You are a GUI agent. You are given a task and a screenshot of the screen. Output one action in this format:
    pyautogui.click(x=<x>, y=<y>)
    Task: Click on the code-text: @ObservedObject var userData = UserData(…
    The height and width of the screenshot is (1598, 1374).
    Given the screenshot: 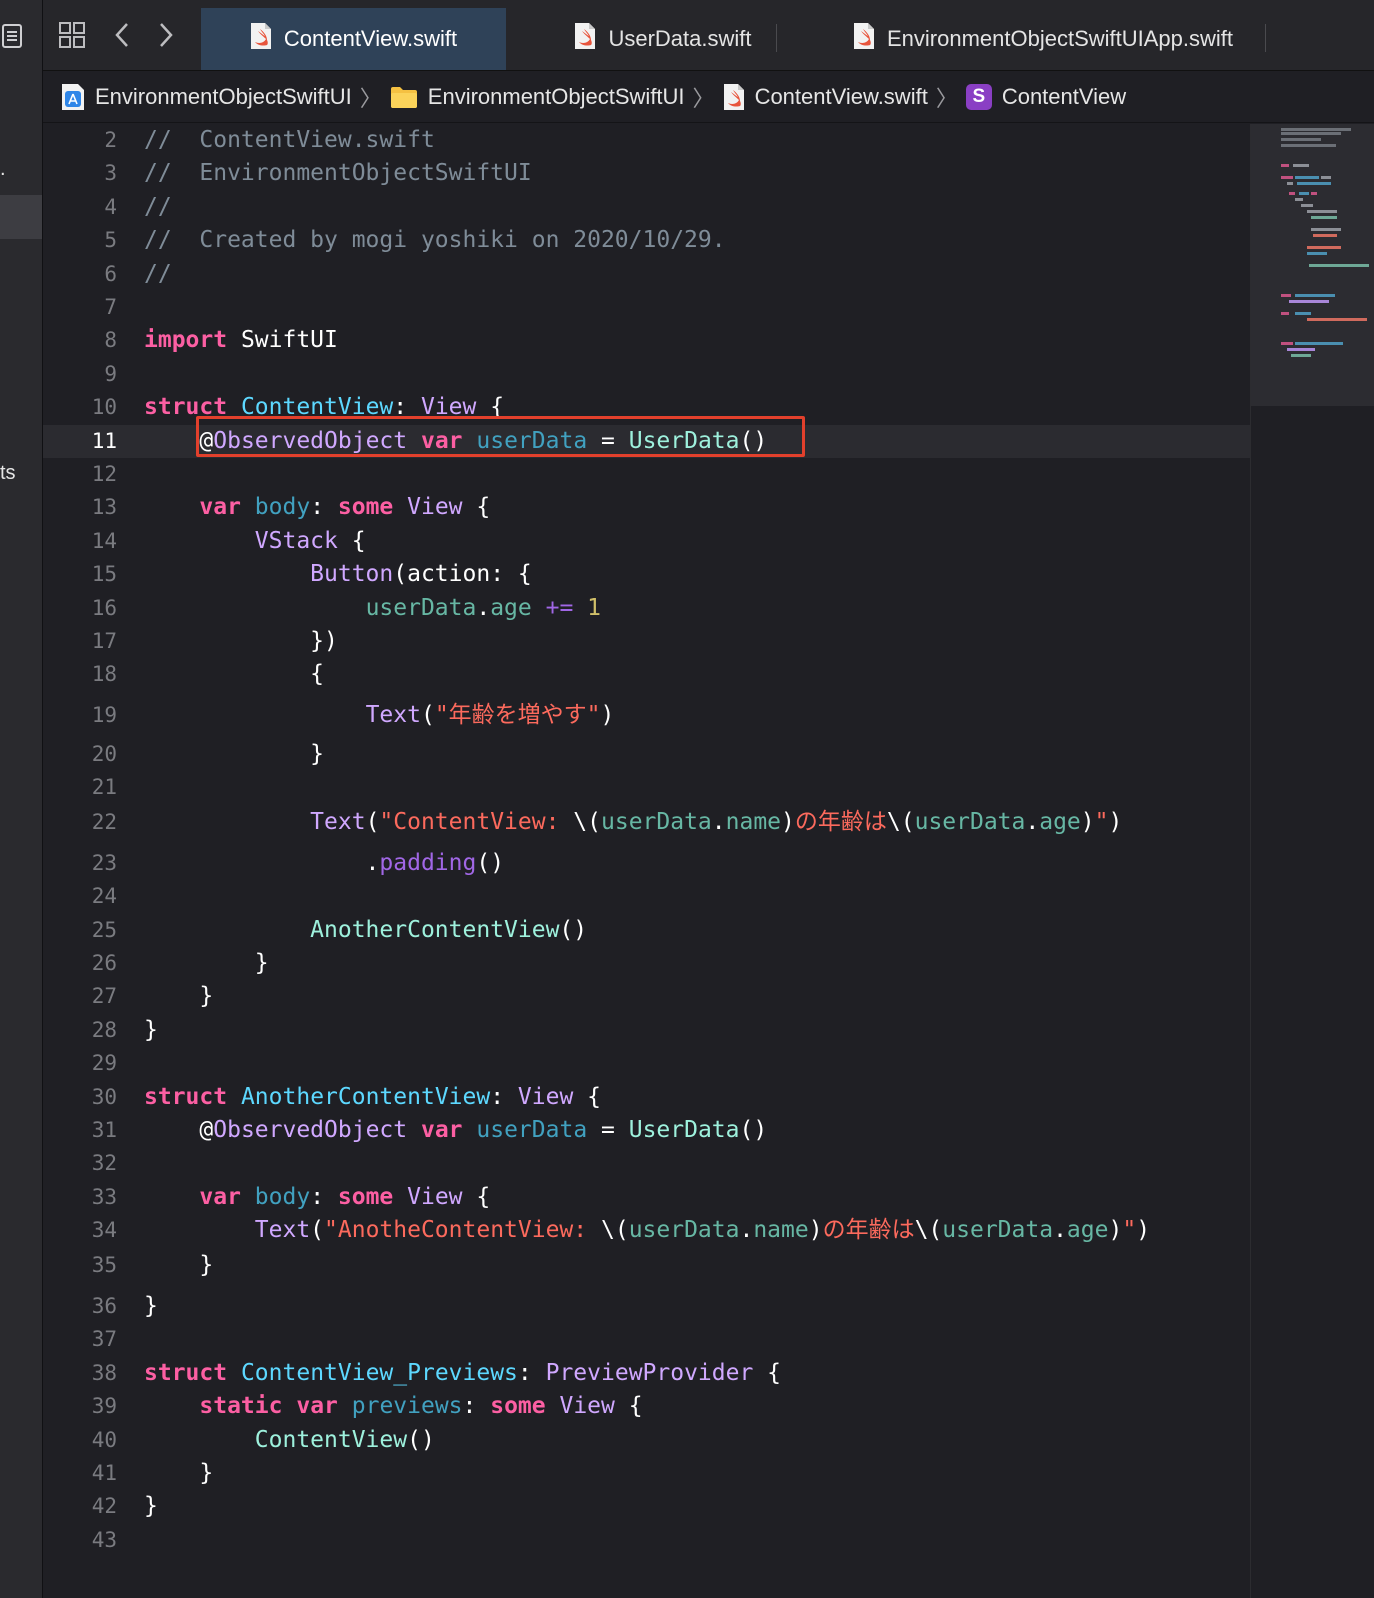 What is the action you would take?
    pyautogui.click(x=455, y=1130)
    